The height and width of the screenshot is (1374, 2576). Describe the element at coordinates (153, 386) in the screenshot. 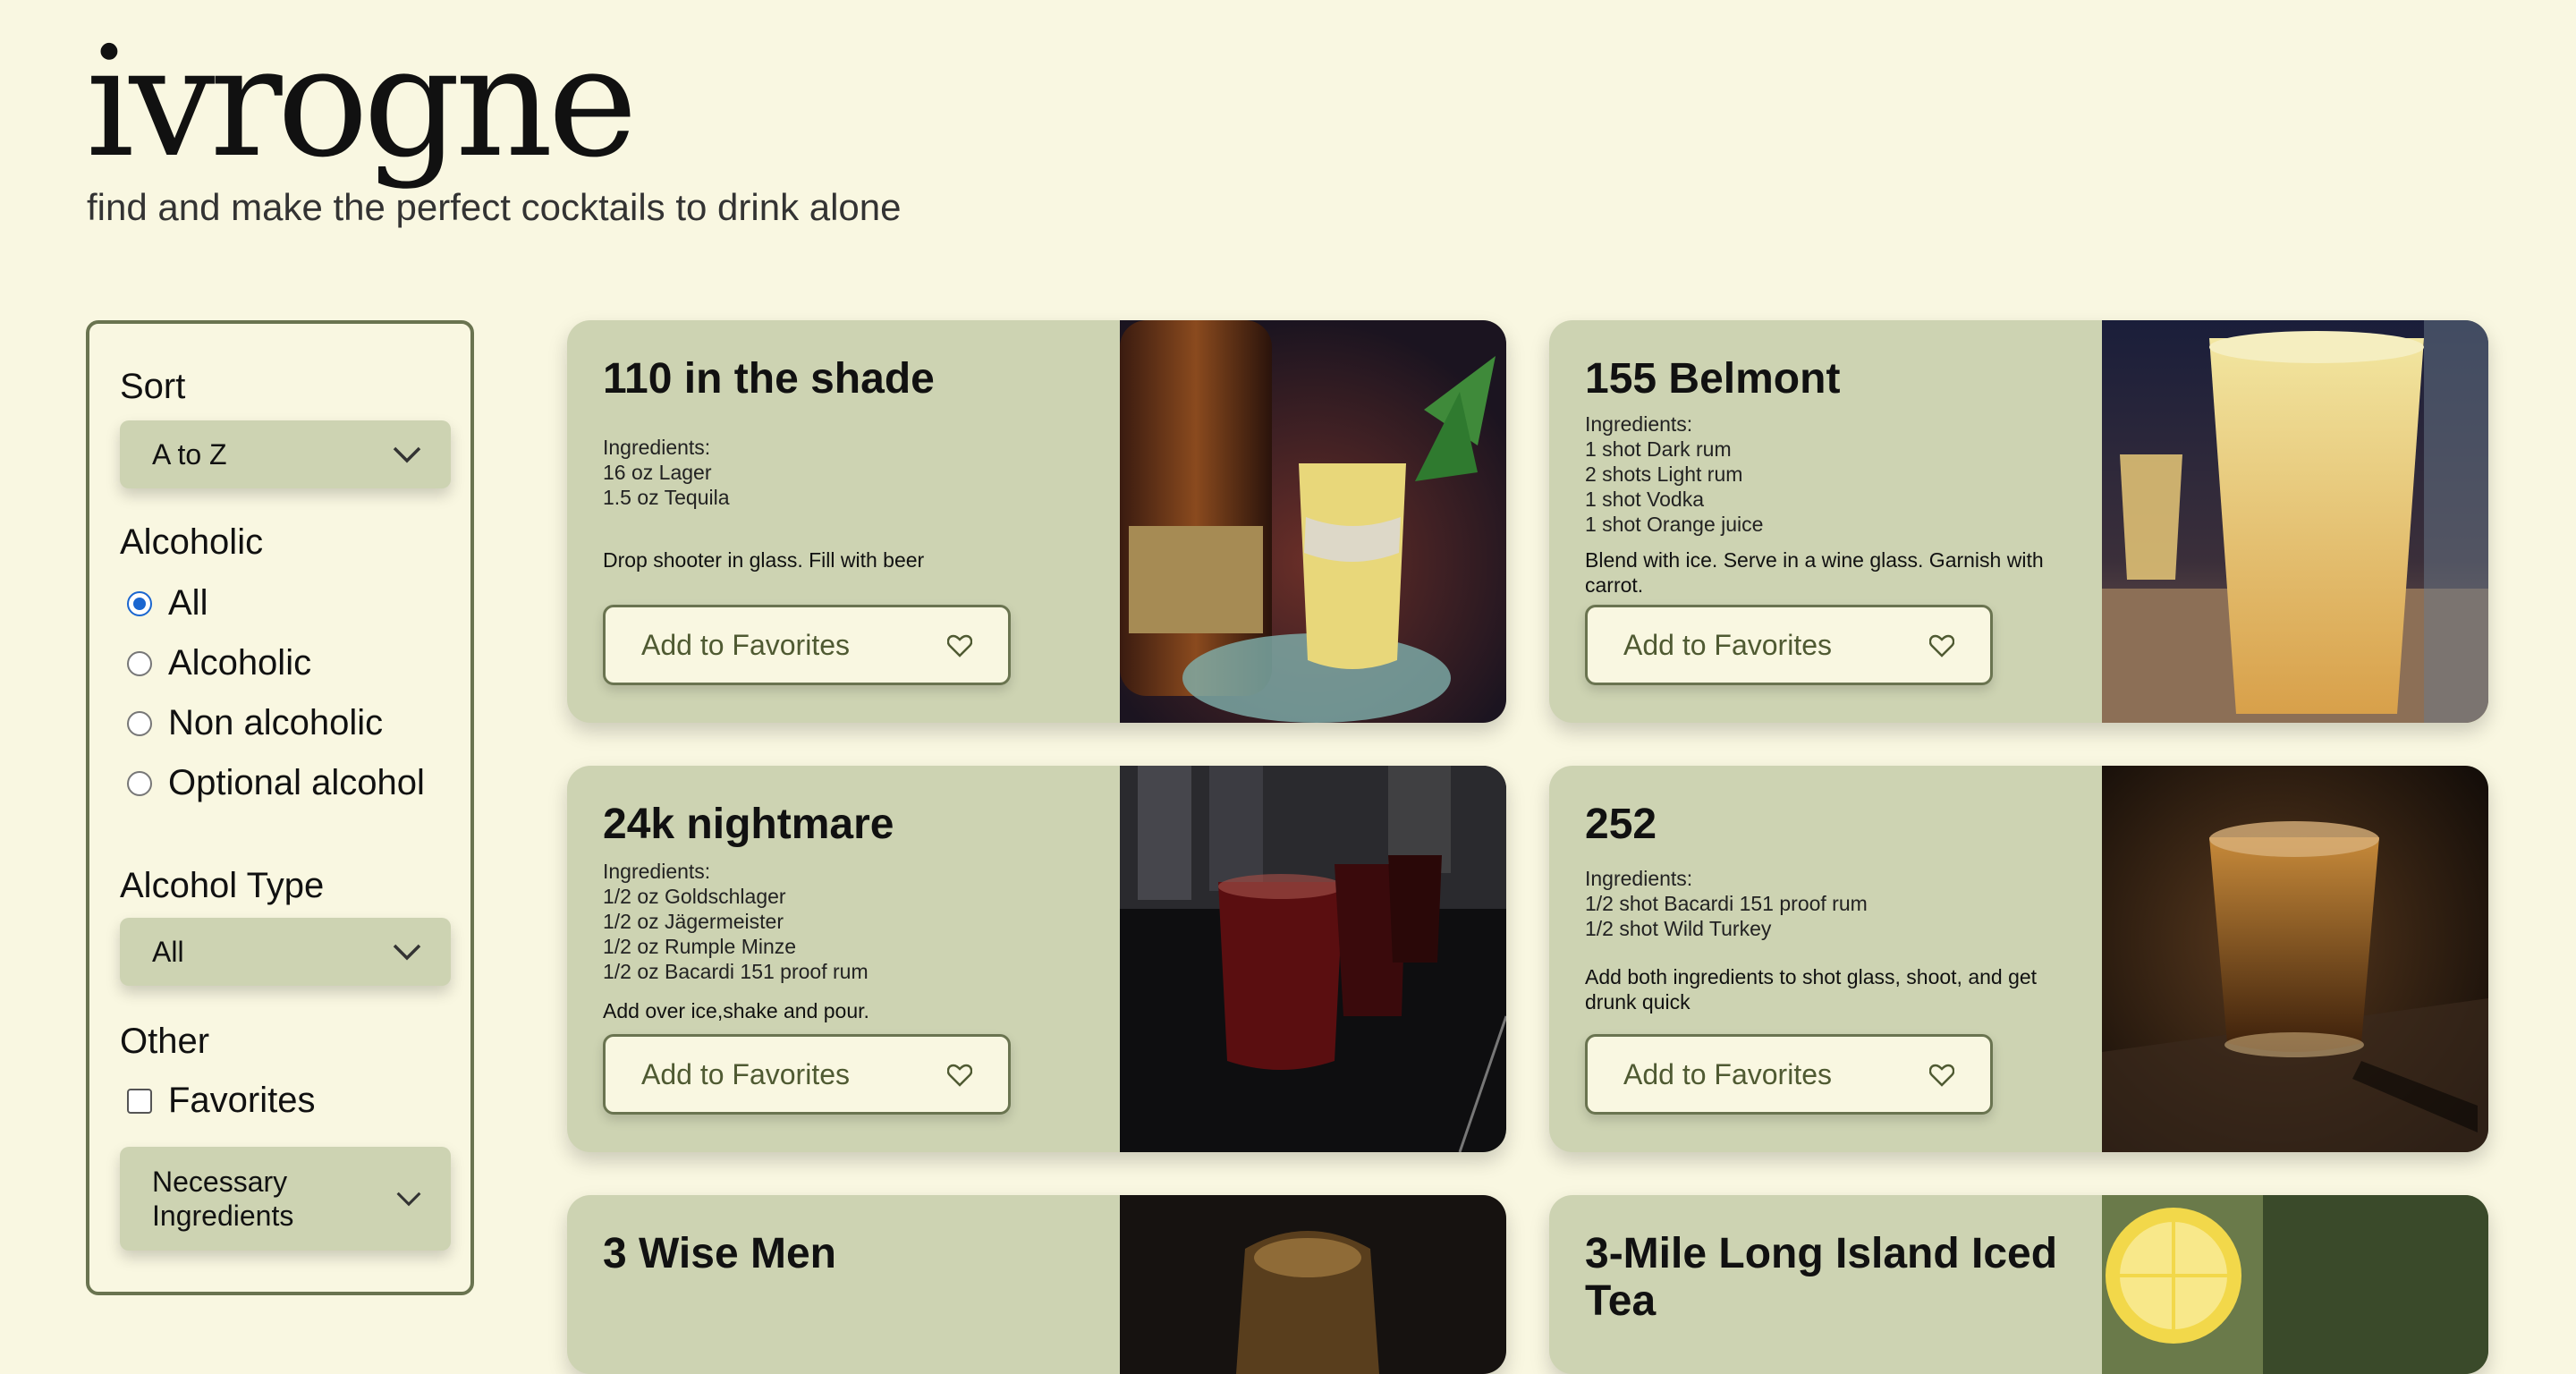

I see `sort-heading: Sort` at that location.